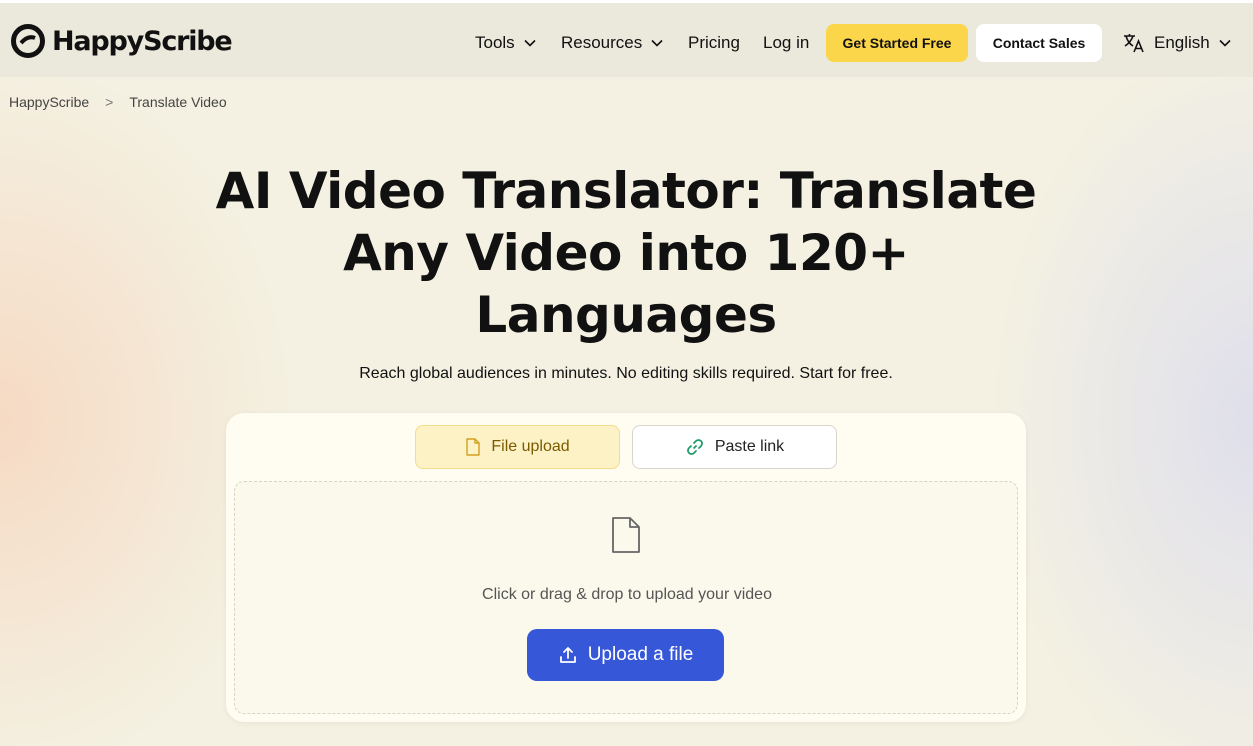 This screenshot has width=1253, height=746. I want to click on happyscribe-logo: HappyScribe, so click(121, 41).